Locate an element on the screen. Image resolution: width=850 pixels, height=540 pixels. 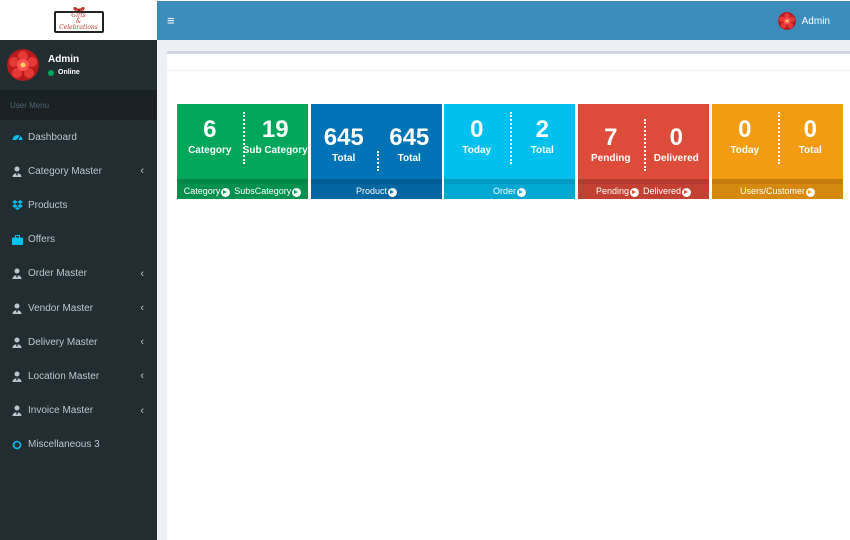
panel-divider is located at coordinates (508, 70).